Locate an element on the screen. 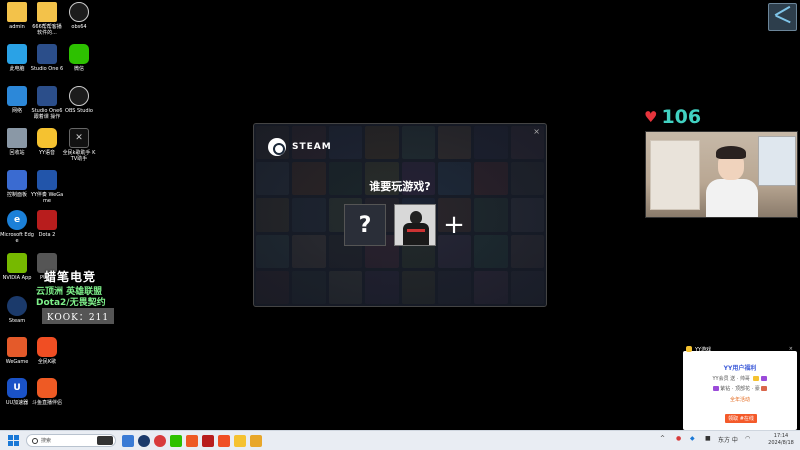 This screenshot has width=800, height=450. desktop-icon-nvidia: NVIDIA App is located at coordinates (17, 267).